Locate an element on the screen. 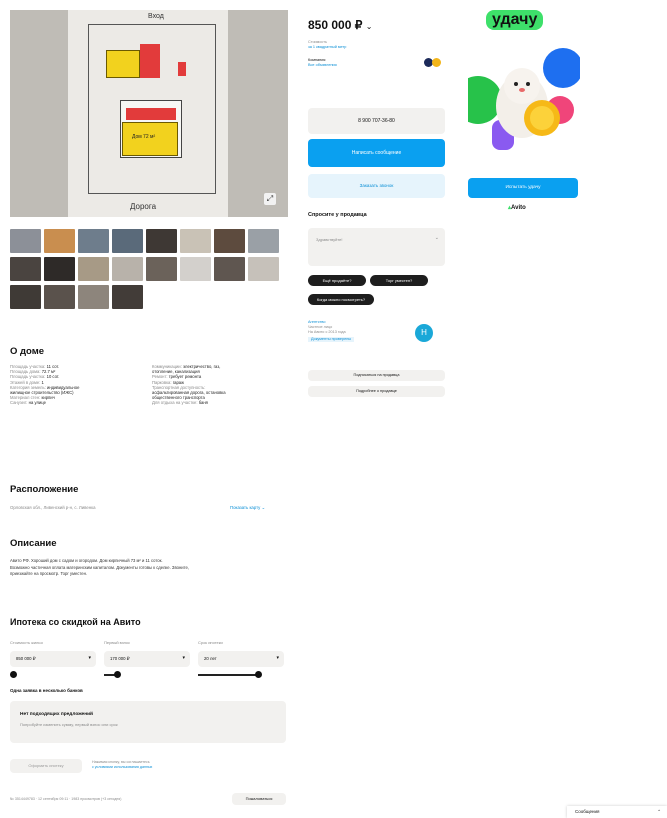 Image resolution: width=667 pixels, height=818 pixels. ad-headline: удачу is located at coordinates (515, 20).